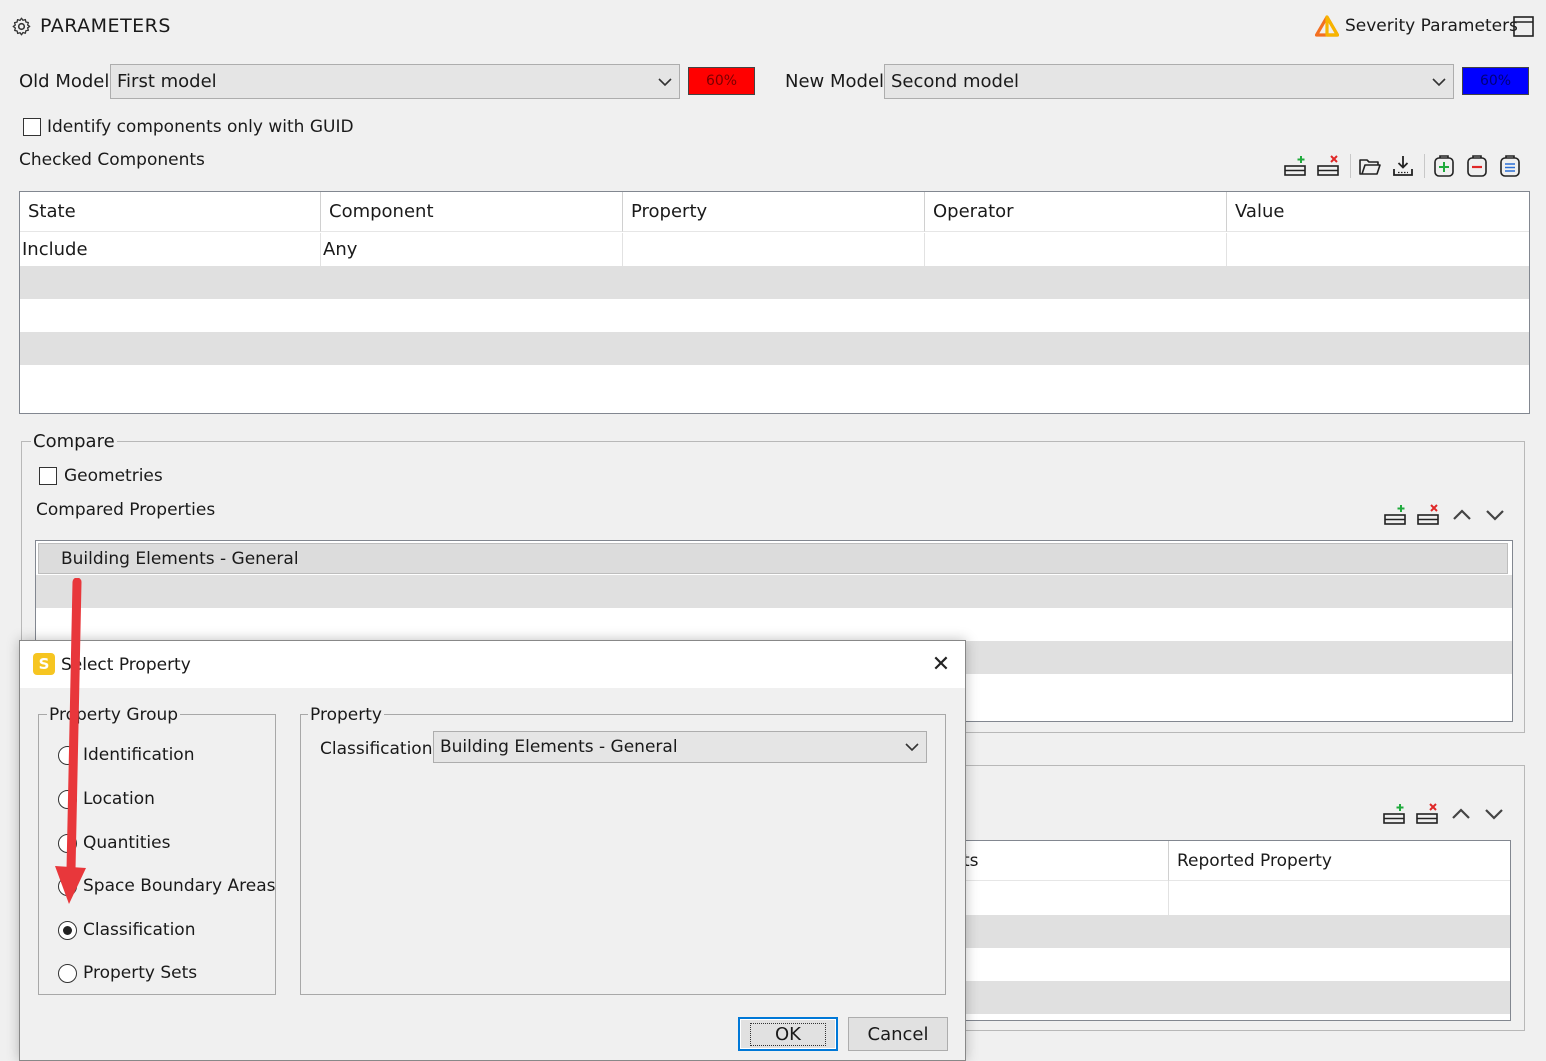 The width and height of the screenshot is (1546, 1061). I want to click on close-icon: ✕, so click(941, 665).